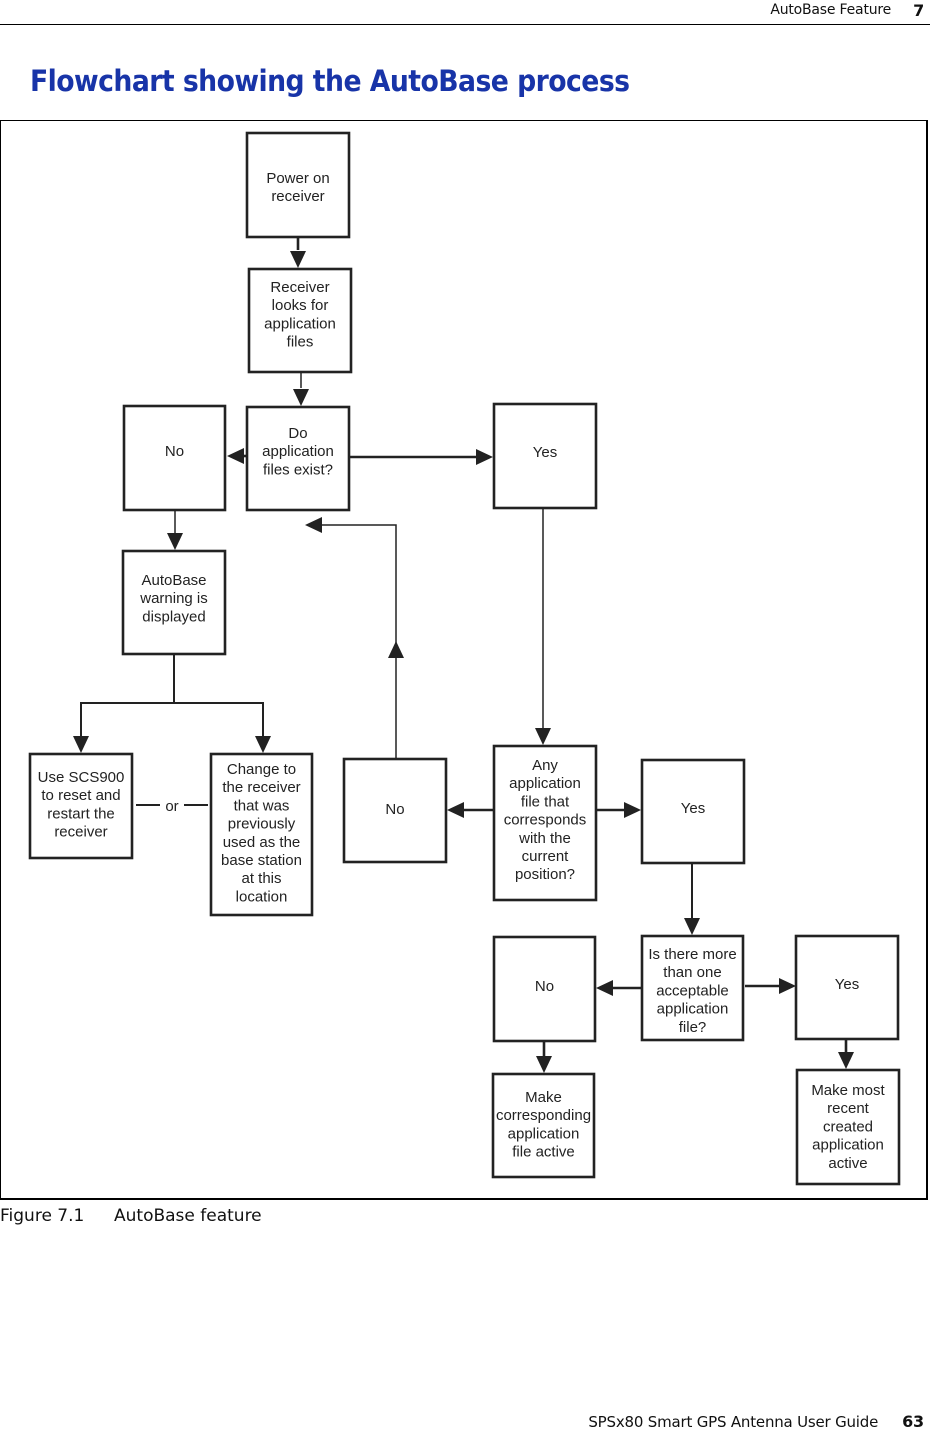  I want to click on node-yes-multiple: Yes, so click(847, 987).